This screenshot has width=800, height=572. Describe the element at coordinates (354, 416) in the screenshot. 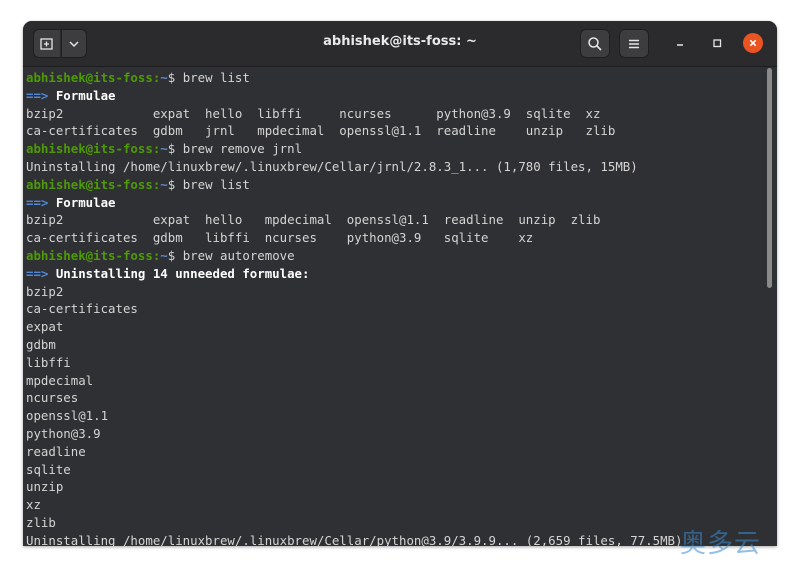

I see `terminal-line-output: openssl@1.1` at that location.